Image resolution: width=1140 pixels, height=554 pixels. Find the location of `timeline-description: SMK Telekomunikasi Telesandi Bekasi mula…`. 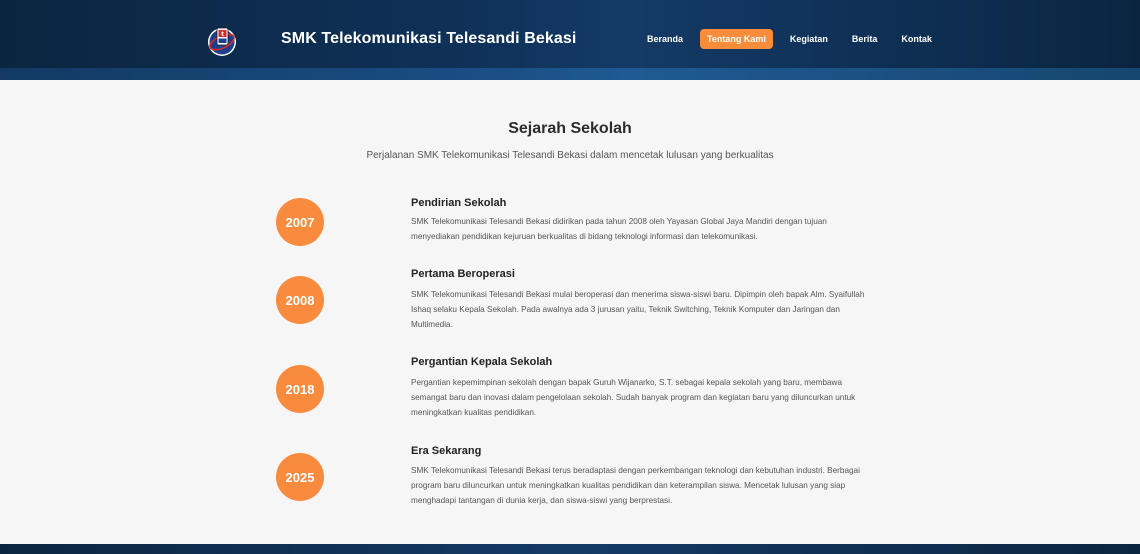

timeline-description: SMK Telekomunikasi Telesandi Bekasi mula… is located at coordinates (681, 309).